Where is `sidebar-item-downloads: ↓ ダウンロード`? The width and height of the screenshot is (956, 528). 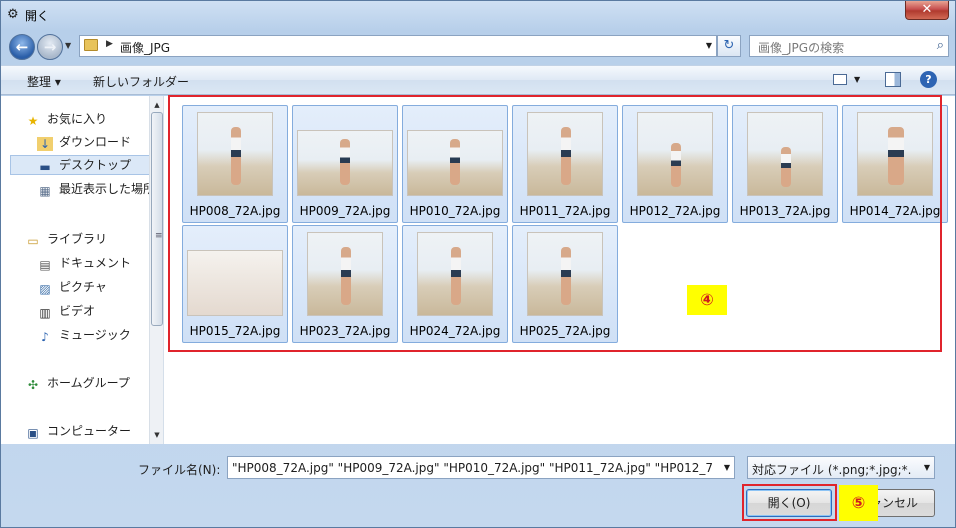 sidebar-item-downloads: ↓ ダウンロード is located at coordinates (100, 143).